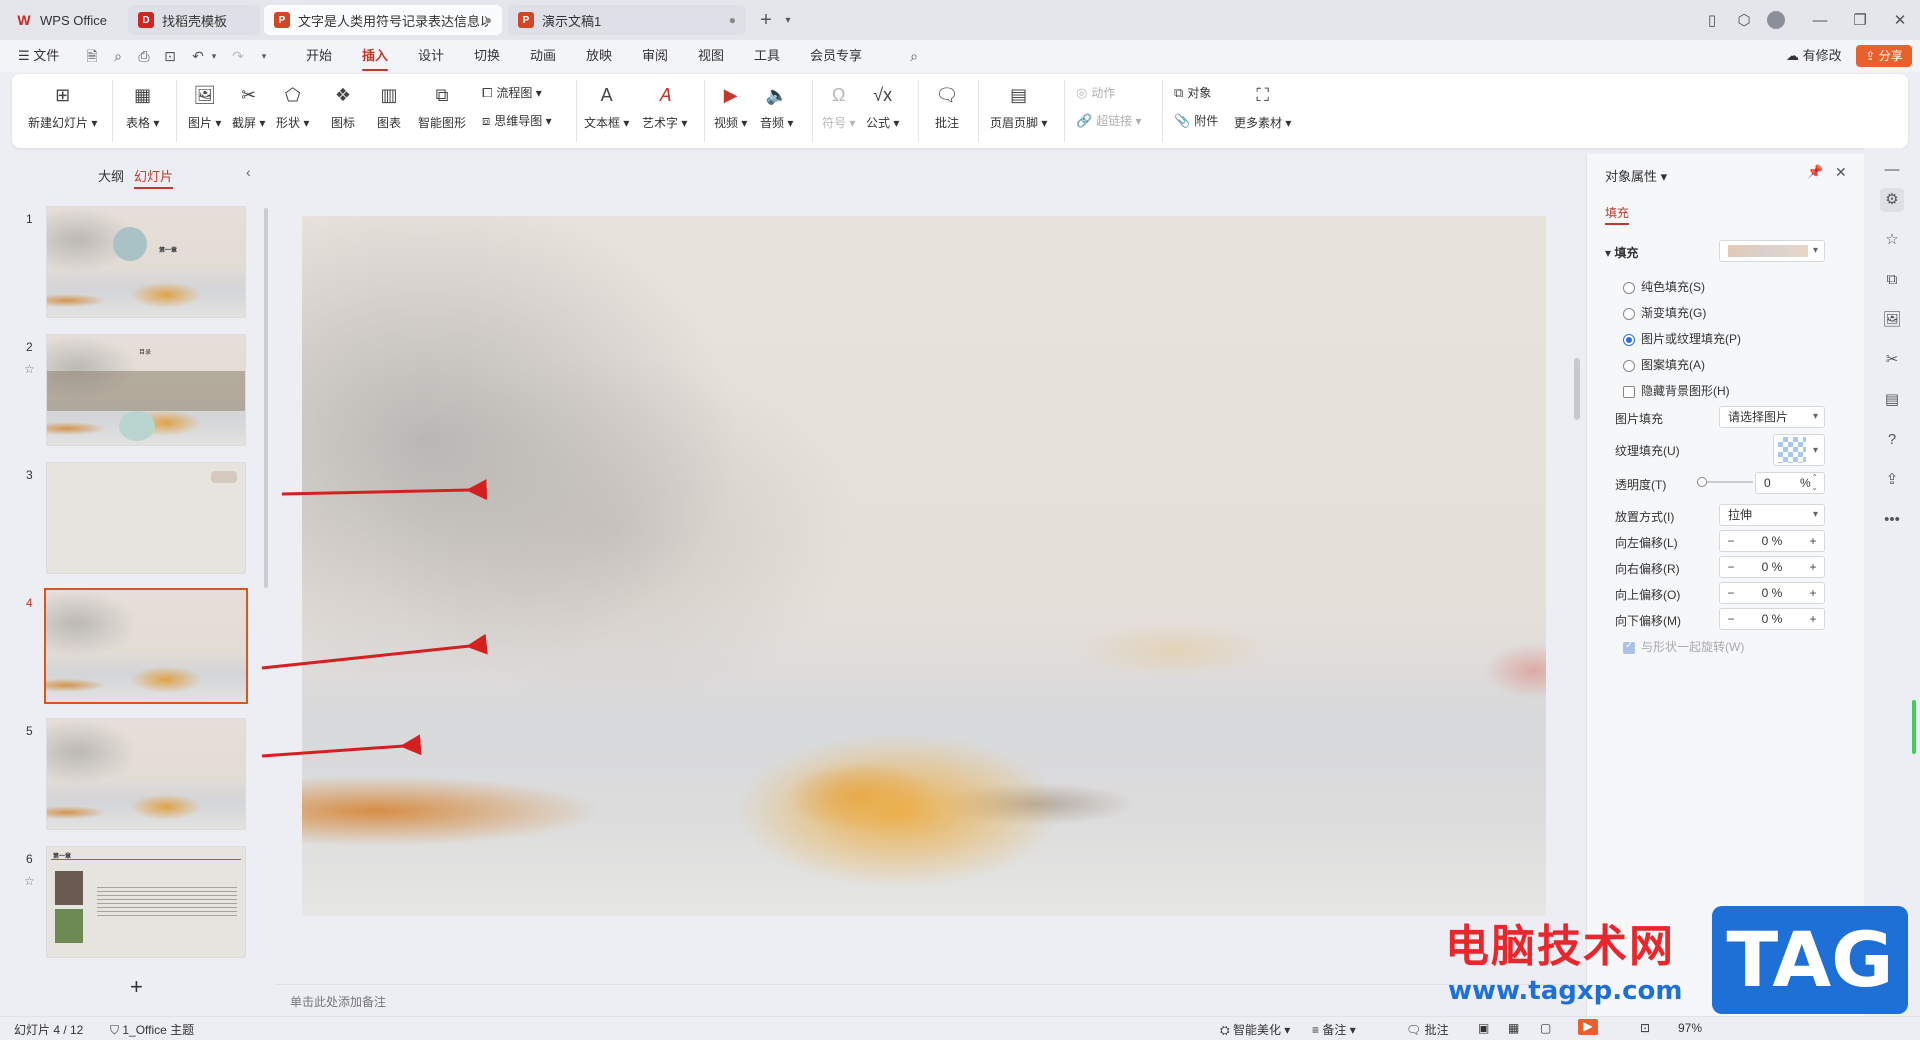 This screenshot has width=1920, height=1040. I want to click on tab-document-active: P 文字是人类用符号记录表达信息以 ●, so click(383, 20).